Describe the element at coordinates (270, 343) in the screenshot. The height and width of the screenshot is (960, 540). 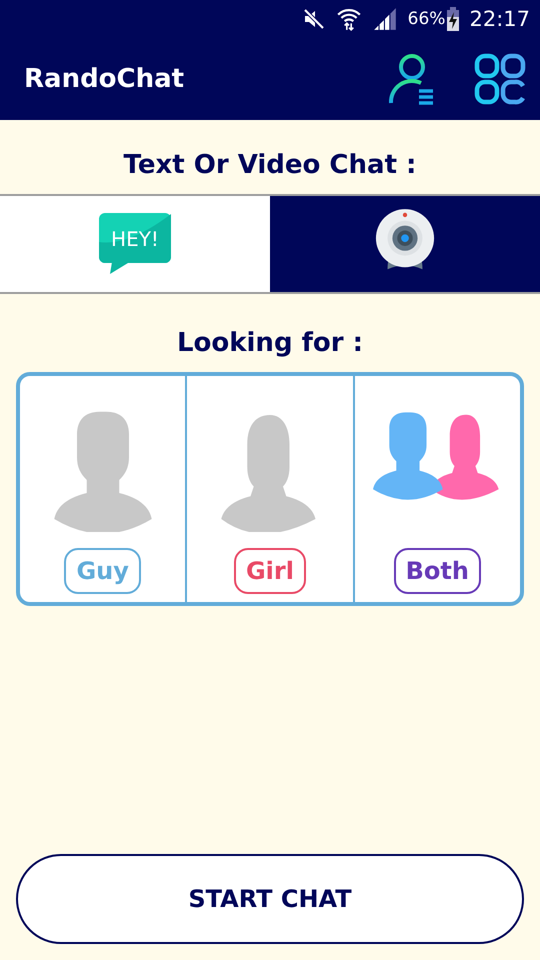
I see `section-heading: Looking for :` at that location.